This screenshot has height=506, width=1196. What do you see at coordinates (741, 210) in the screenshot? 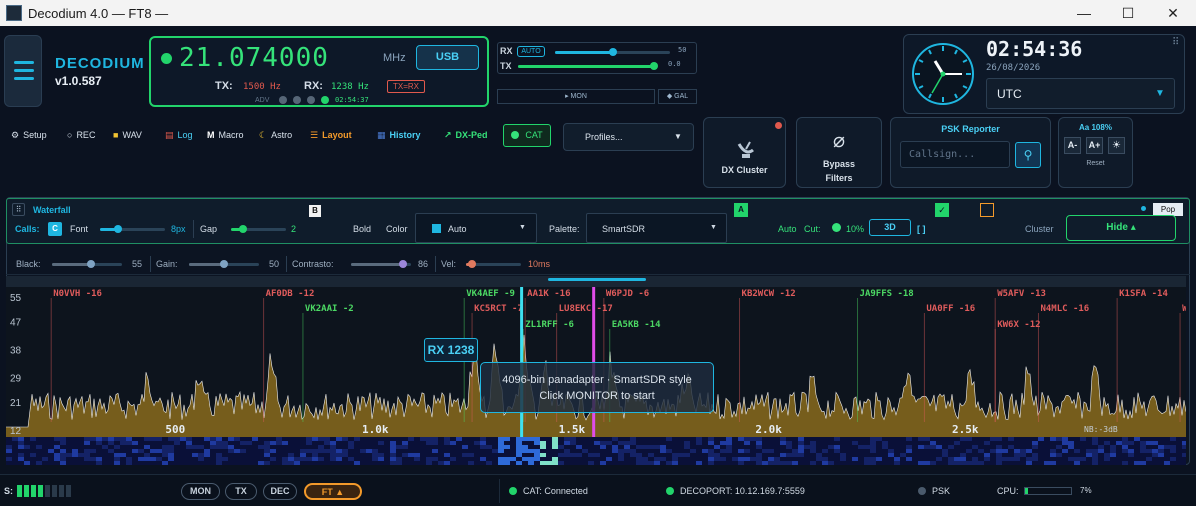
I see `badge-a: A` at bounding box center [741, 210].